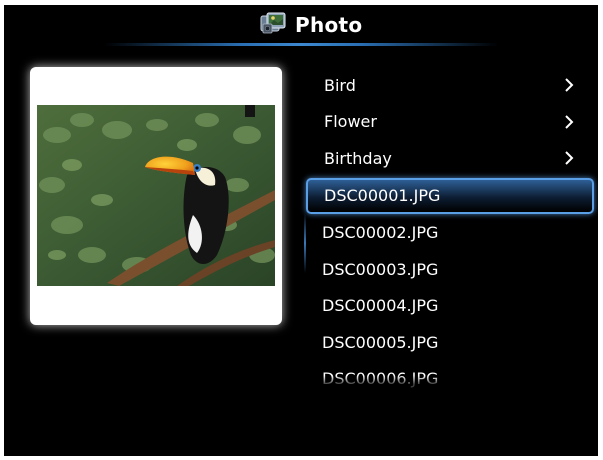 The width and height of the screenshot is (603, 460). What do you see at coordinates (380, 269) in the screenshot?
I see `file-label: DSC00003.JPG` at bounding box center [380, 269].